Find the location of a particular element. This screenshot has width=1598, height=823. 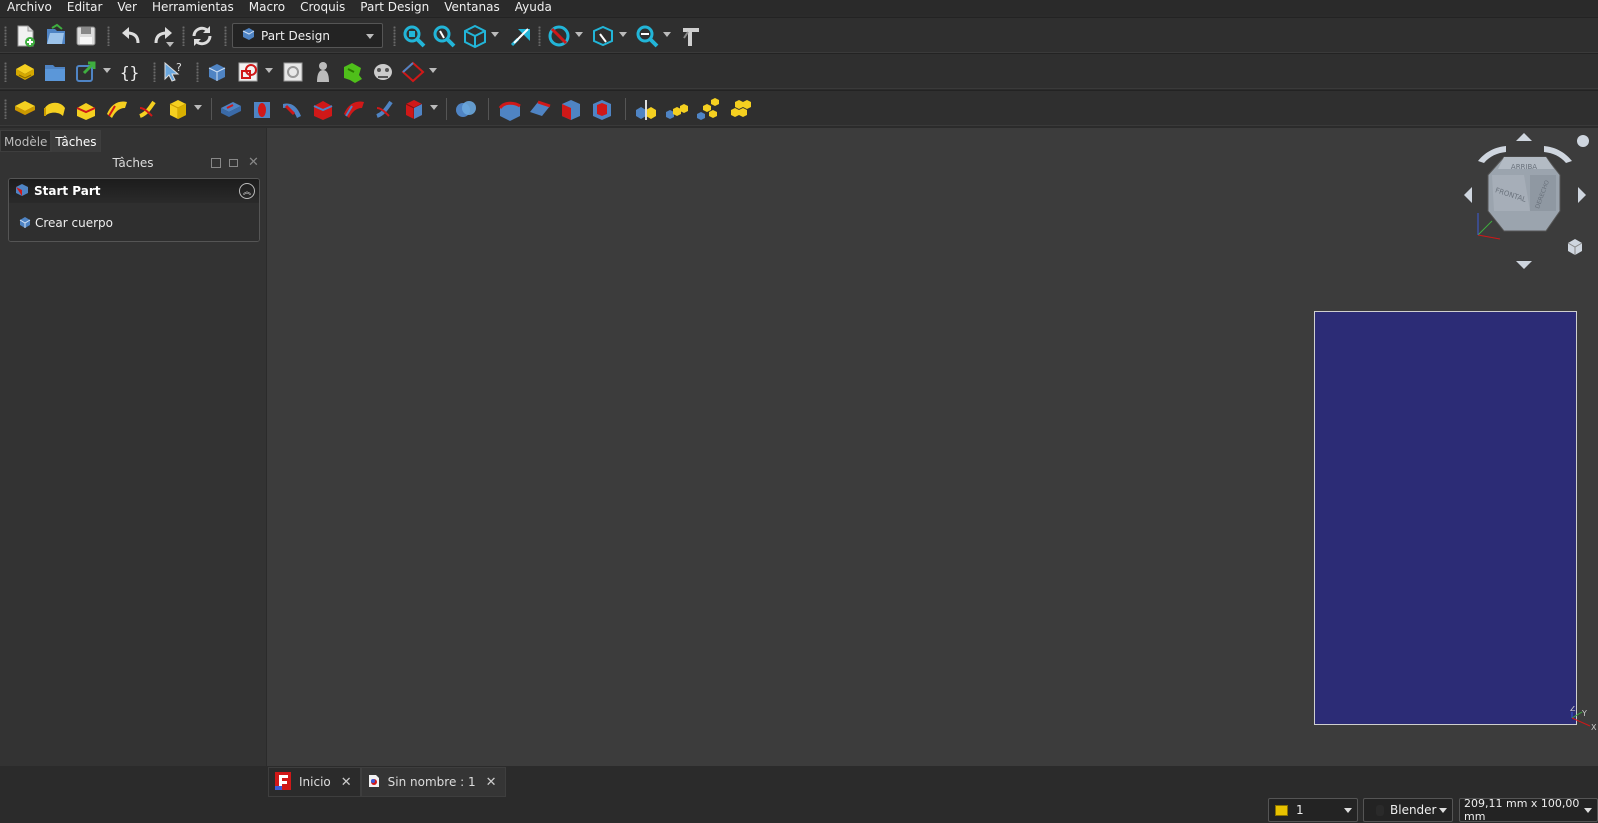

additive-box-icon is located at coordinates (178, 109).